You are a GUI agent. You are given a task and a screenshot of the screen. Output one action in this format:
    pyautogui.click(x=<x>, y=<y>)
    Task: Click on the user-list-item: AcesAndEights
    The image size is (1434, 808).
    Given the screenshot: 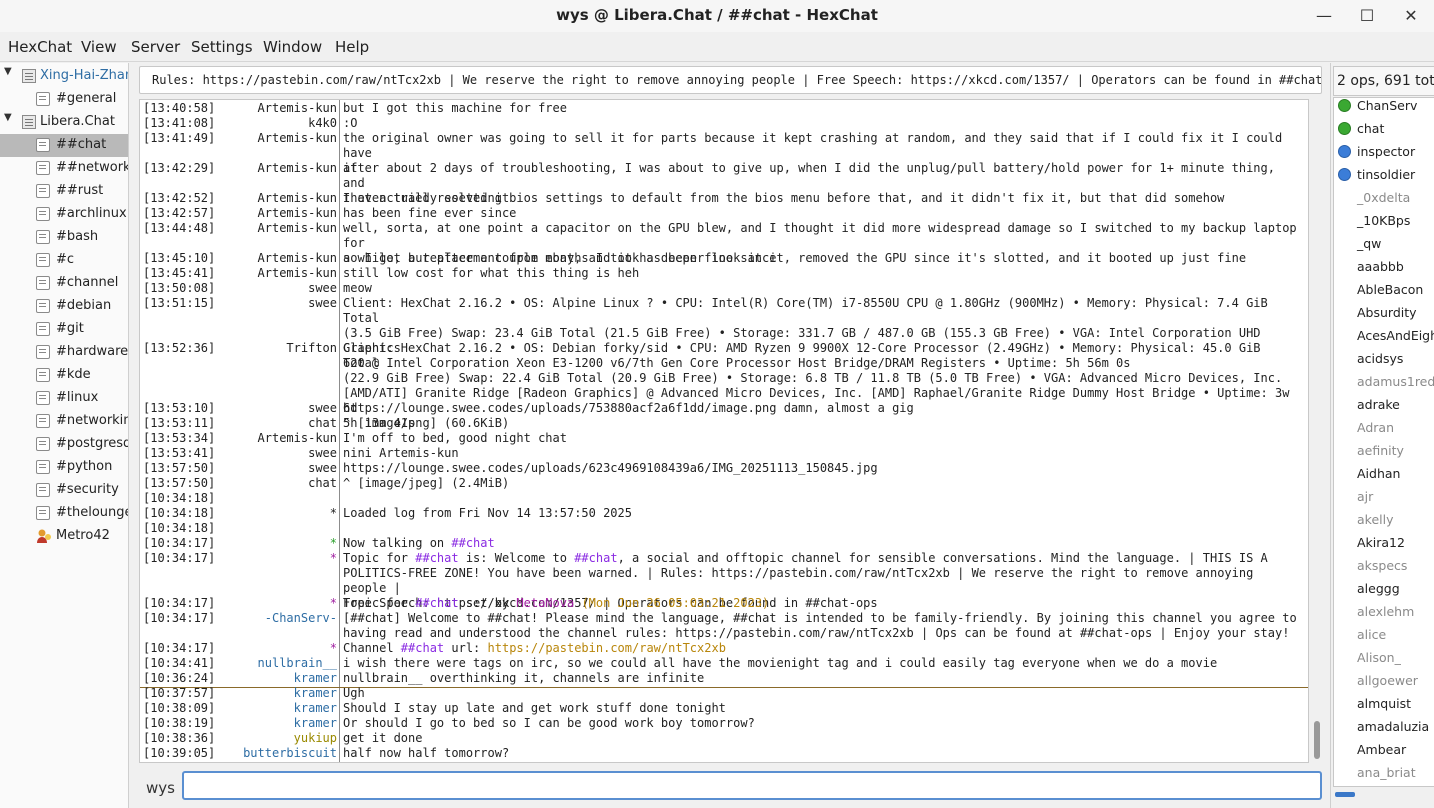 What is the action you would take?
    pyautogui.click(x=1384, y=336)
    